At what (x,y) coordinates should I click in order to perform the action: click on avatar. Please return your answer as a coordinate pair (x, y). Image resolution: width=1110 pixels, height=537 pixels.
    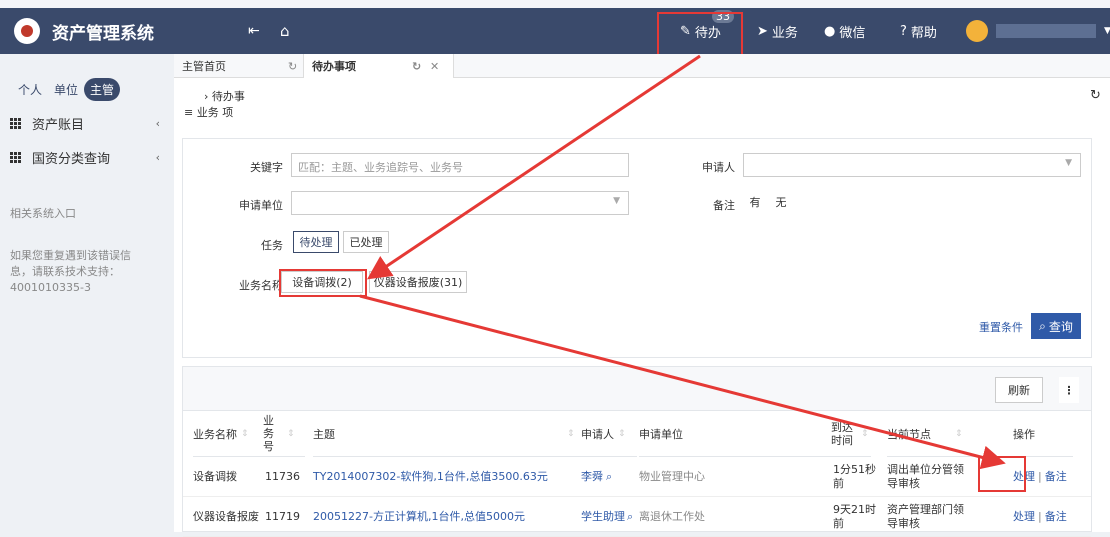
    Looking at the image, I should click on (977, 31).